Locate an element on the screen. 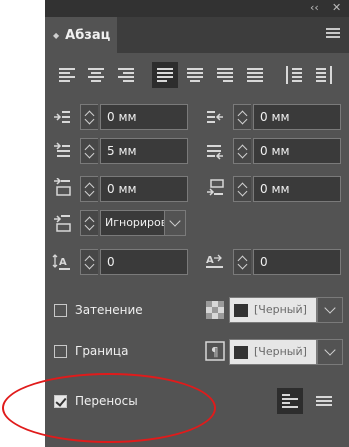 The image size is (349, 447). border-checkbox is located at coordinates (60, 351).